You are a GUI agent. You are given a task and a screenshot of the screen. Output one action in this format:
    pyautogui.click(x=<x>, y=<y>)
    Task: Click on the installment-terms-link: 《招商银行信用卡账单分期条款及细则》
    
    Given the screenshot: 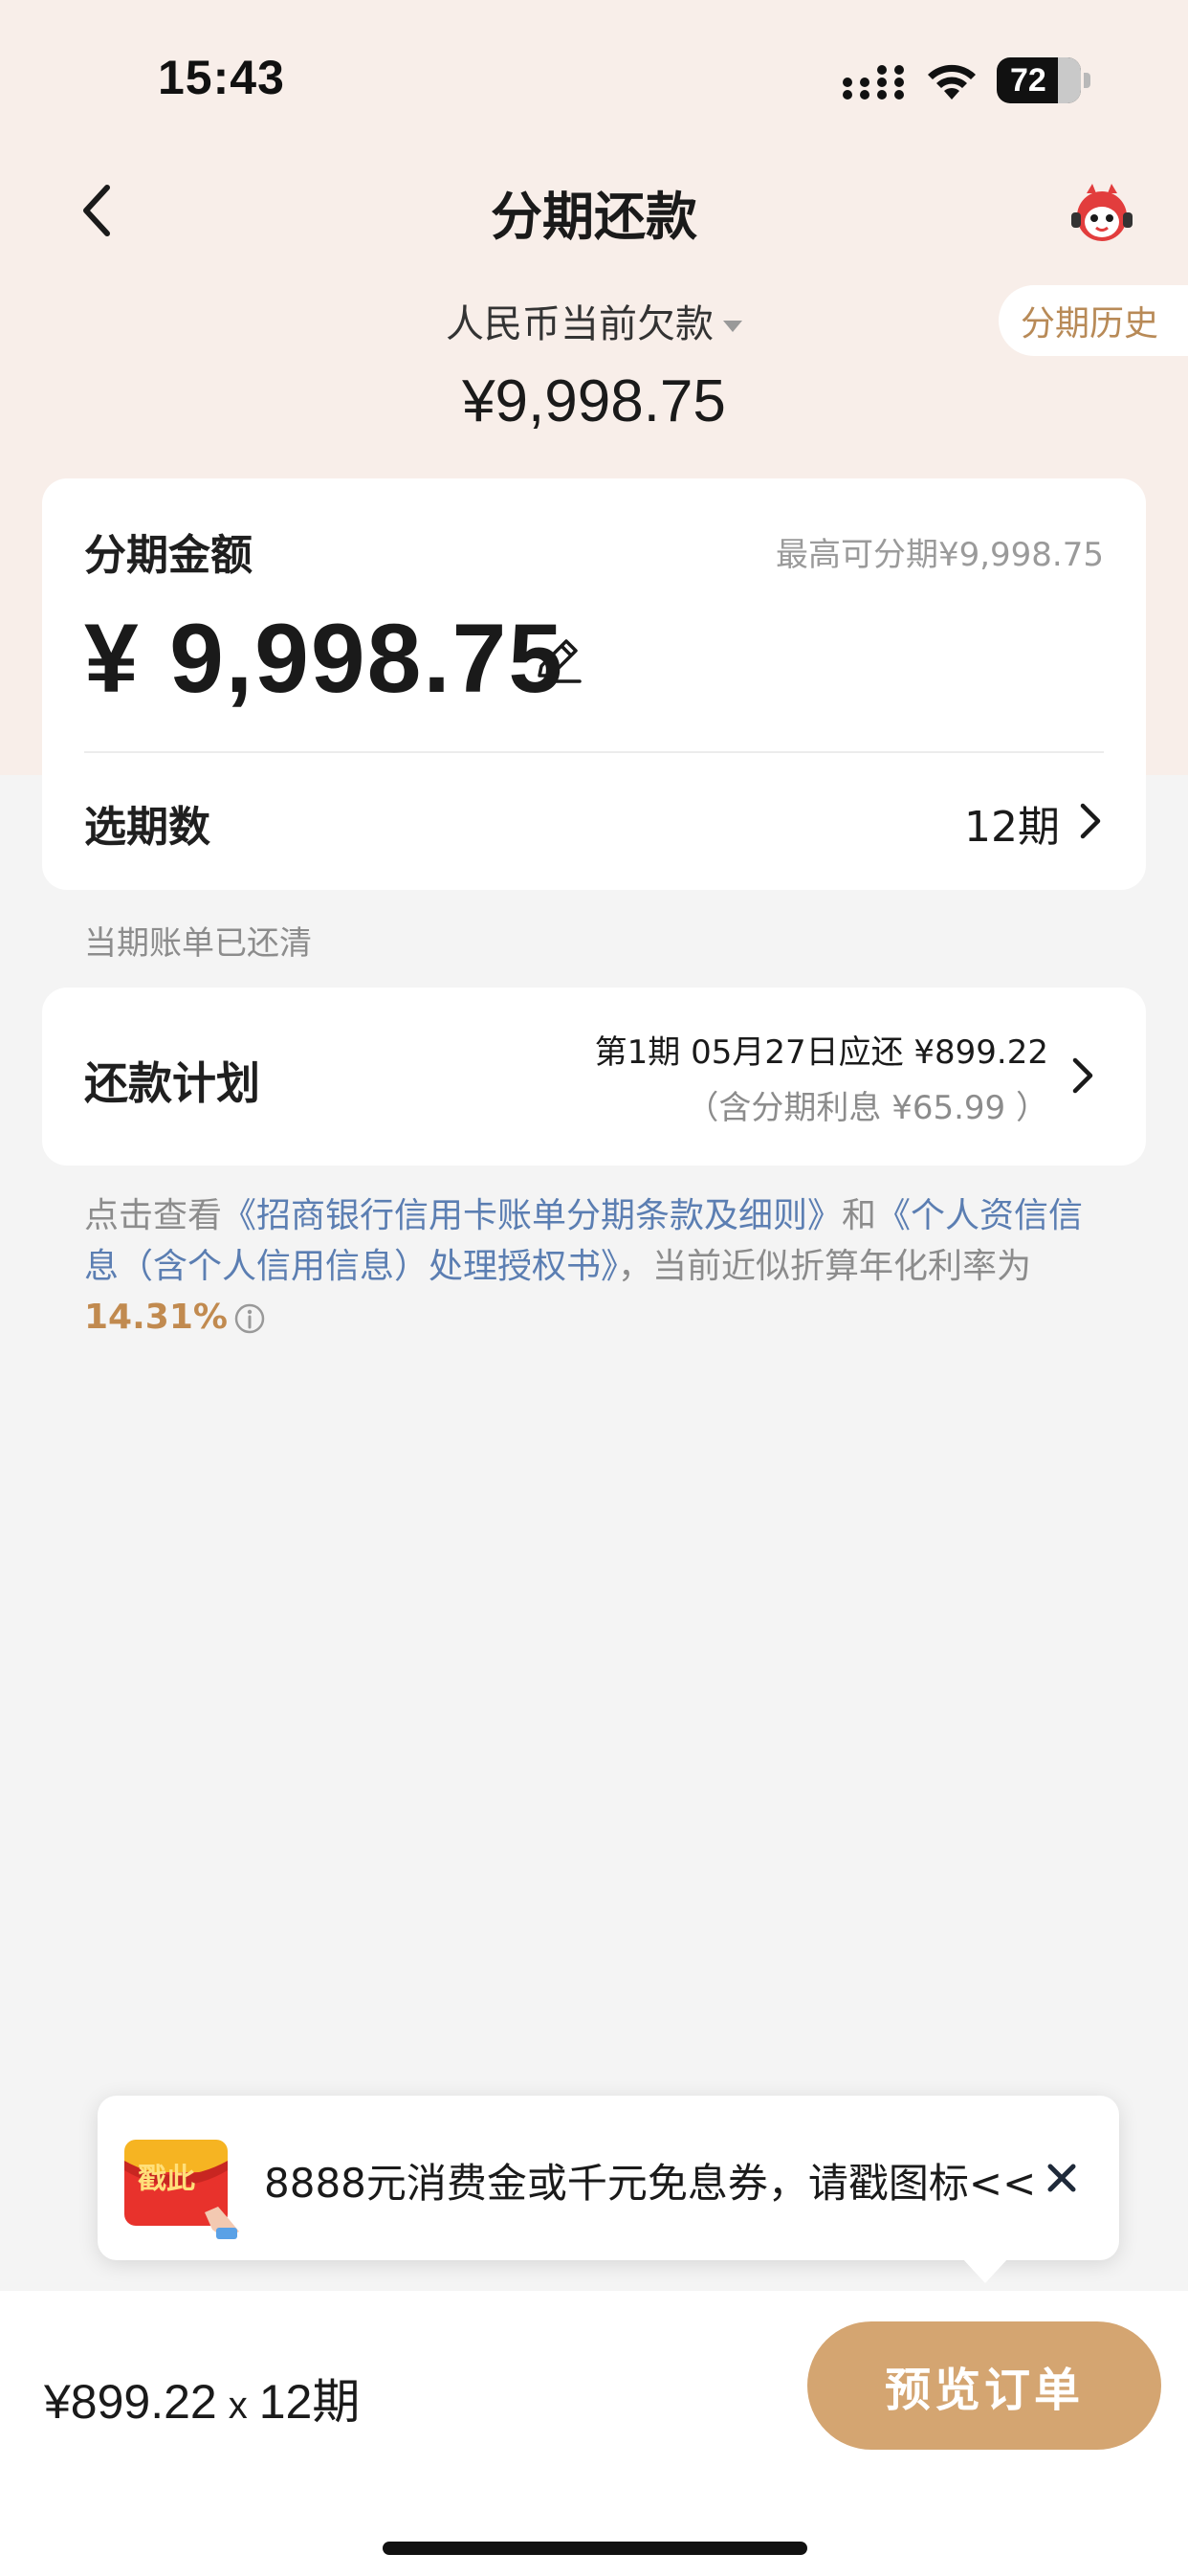 What is the action you would take?
    pyautogui.click(x=532, y=1215)
    